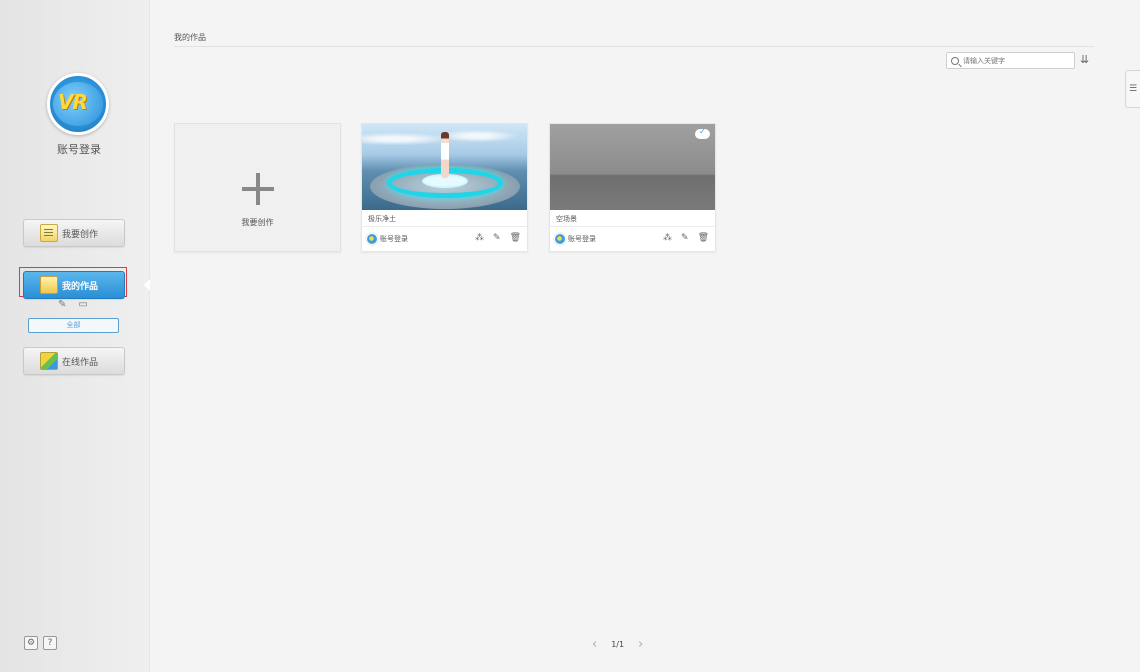 The height and width of the screenshot is (672, 1140). What do you see at coordinates (49, 285) in the screenshot?
I see `folder-icon` at bounding box center [49, 285].